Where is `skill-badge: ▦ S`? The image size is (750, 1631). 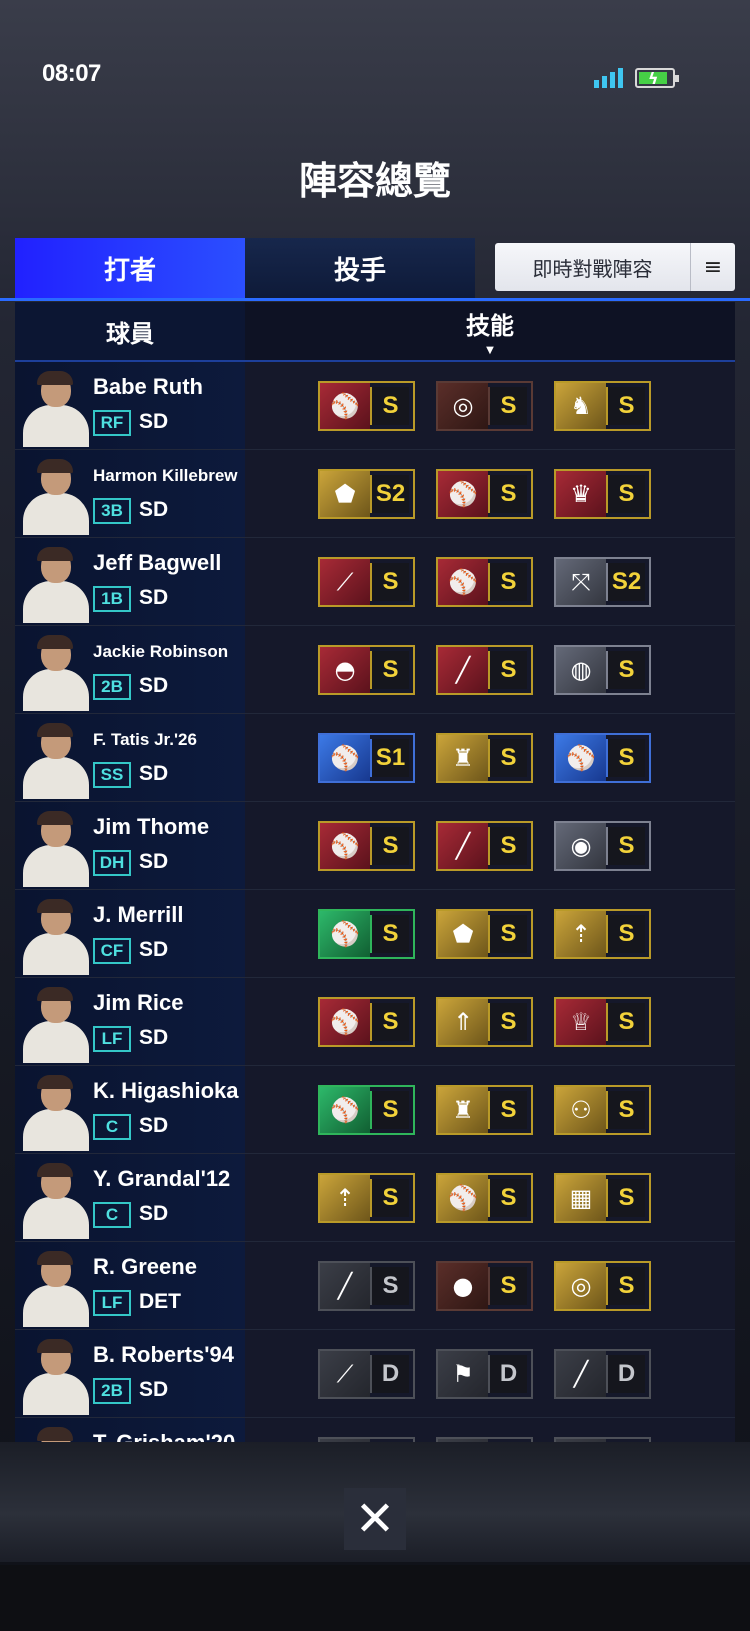
skill-badge: ▦ S is located at coordinates (602, 1197).